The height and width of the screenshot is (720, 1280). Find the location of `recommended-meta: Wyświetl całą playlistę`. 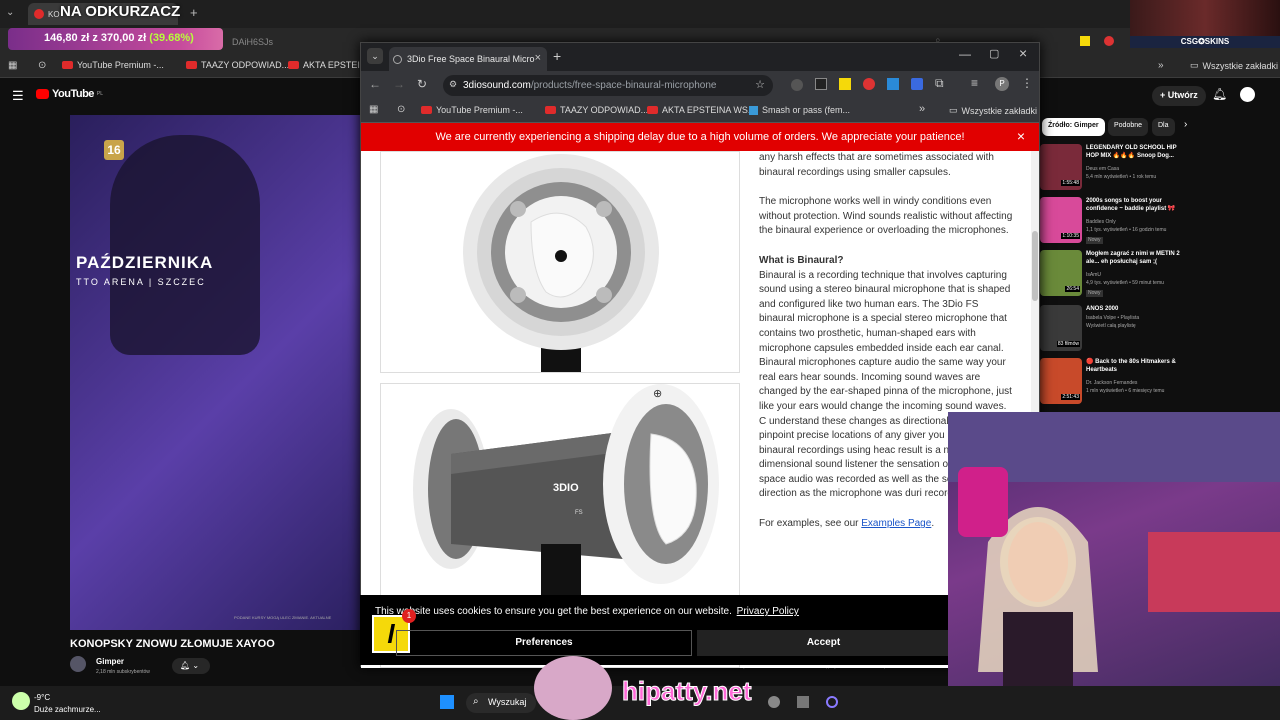

recommended-meta: Wyświetl całą playlistę is located at coordinates (1111, 326).